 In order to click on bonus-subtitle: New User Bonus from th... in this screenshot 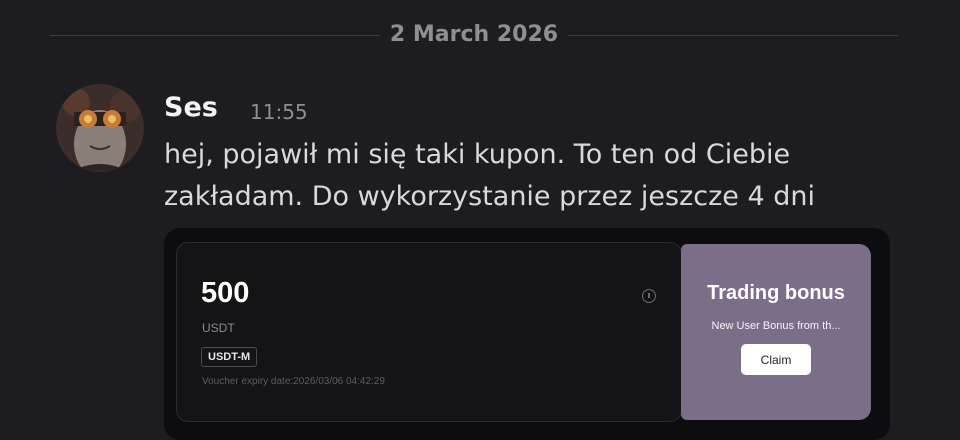, I will do `click(776, 326)`.